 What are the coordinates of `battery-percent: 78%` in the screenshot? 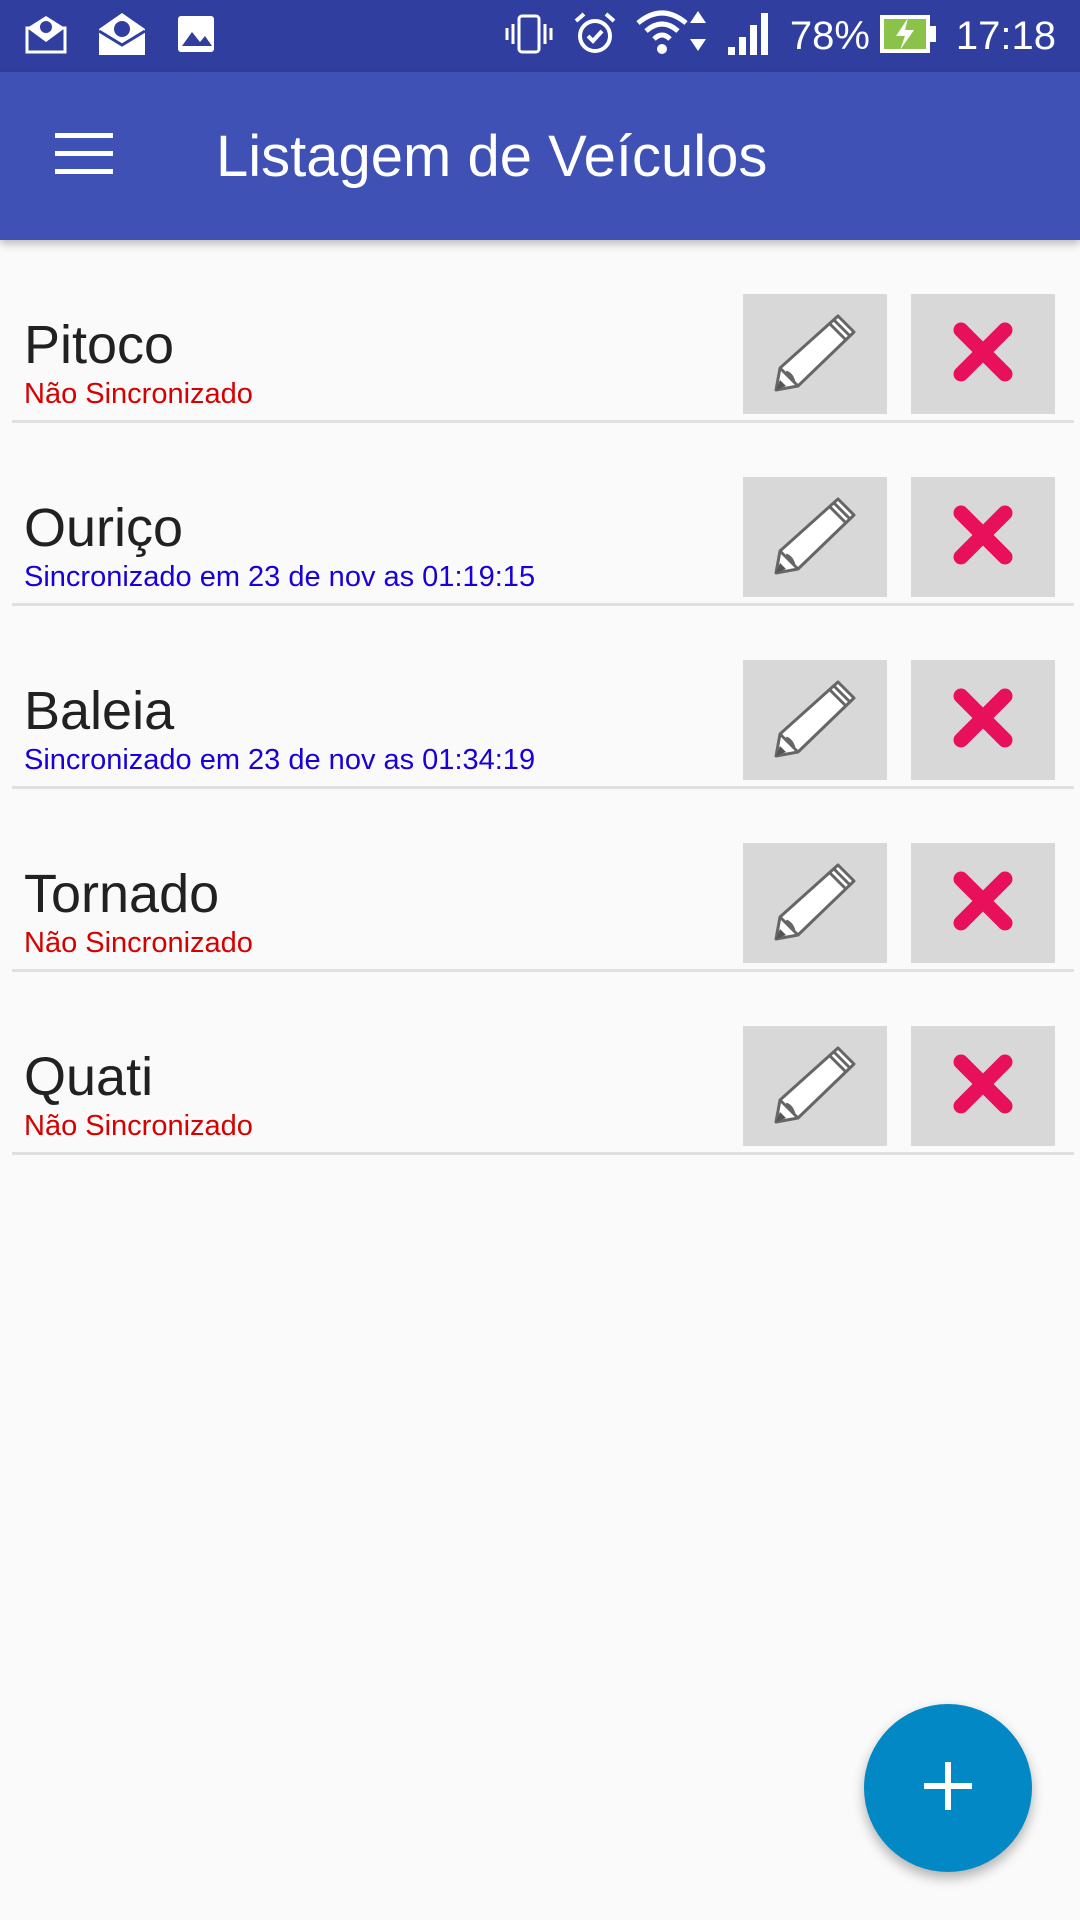 It's located at (829, 35).